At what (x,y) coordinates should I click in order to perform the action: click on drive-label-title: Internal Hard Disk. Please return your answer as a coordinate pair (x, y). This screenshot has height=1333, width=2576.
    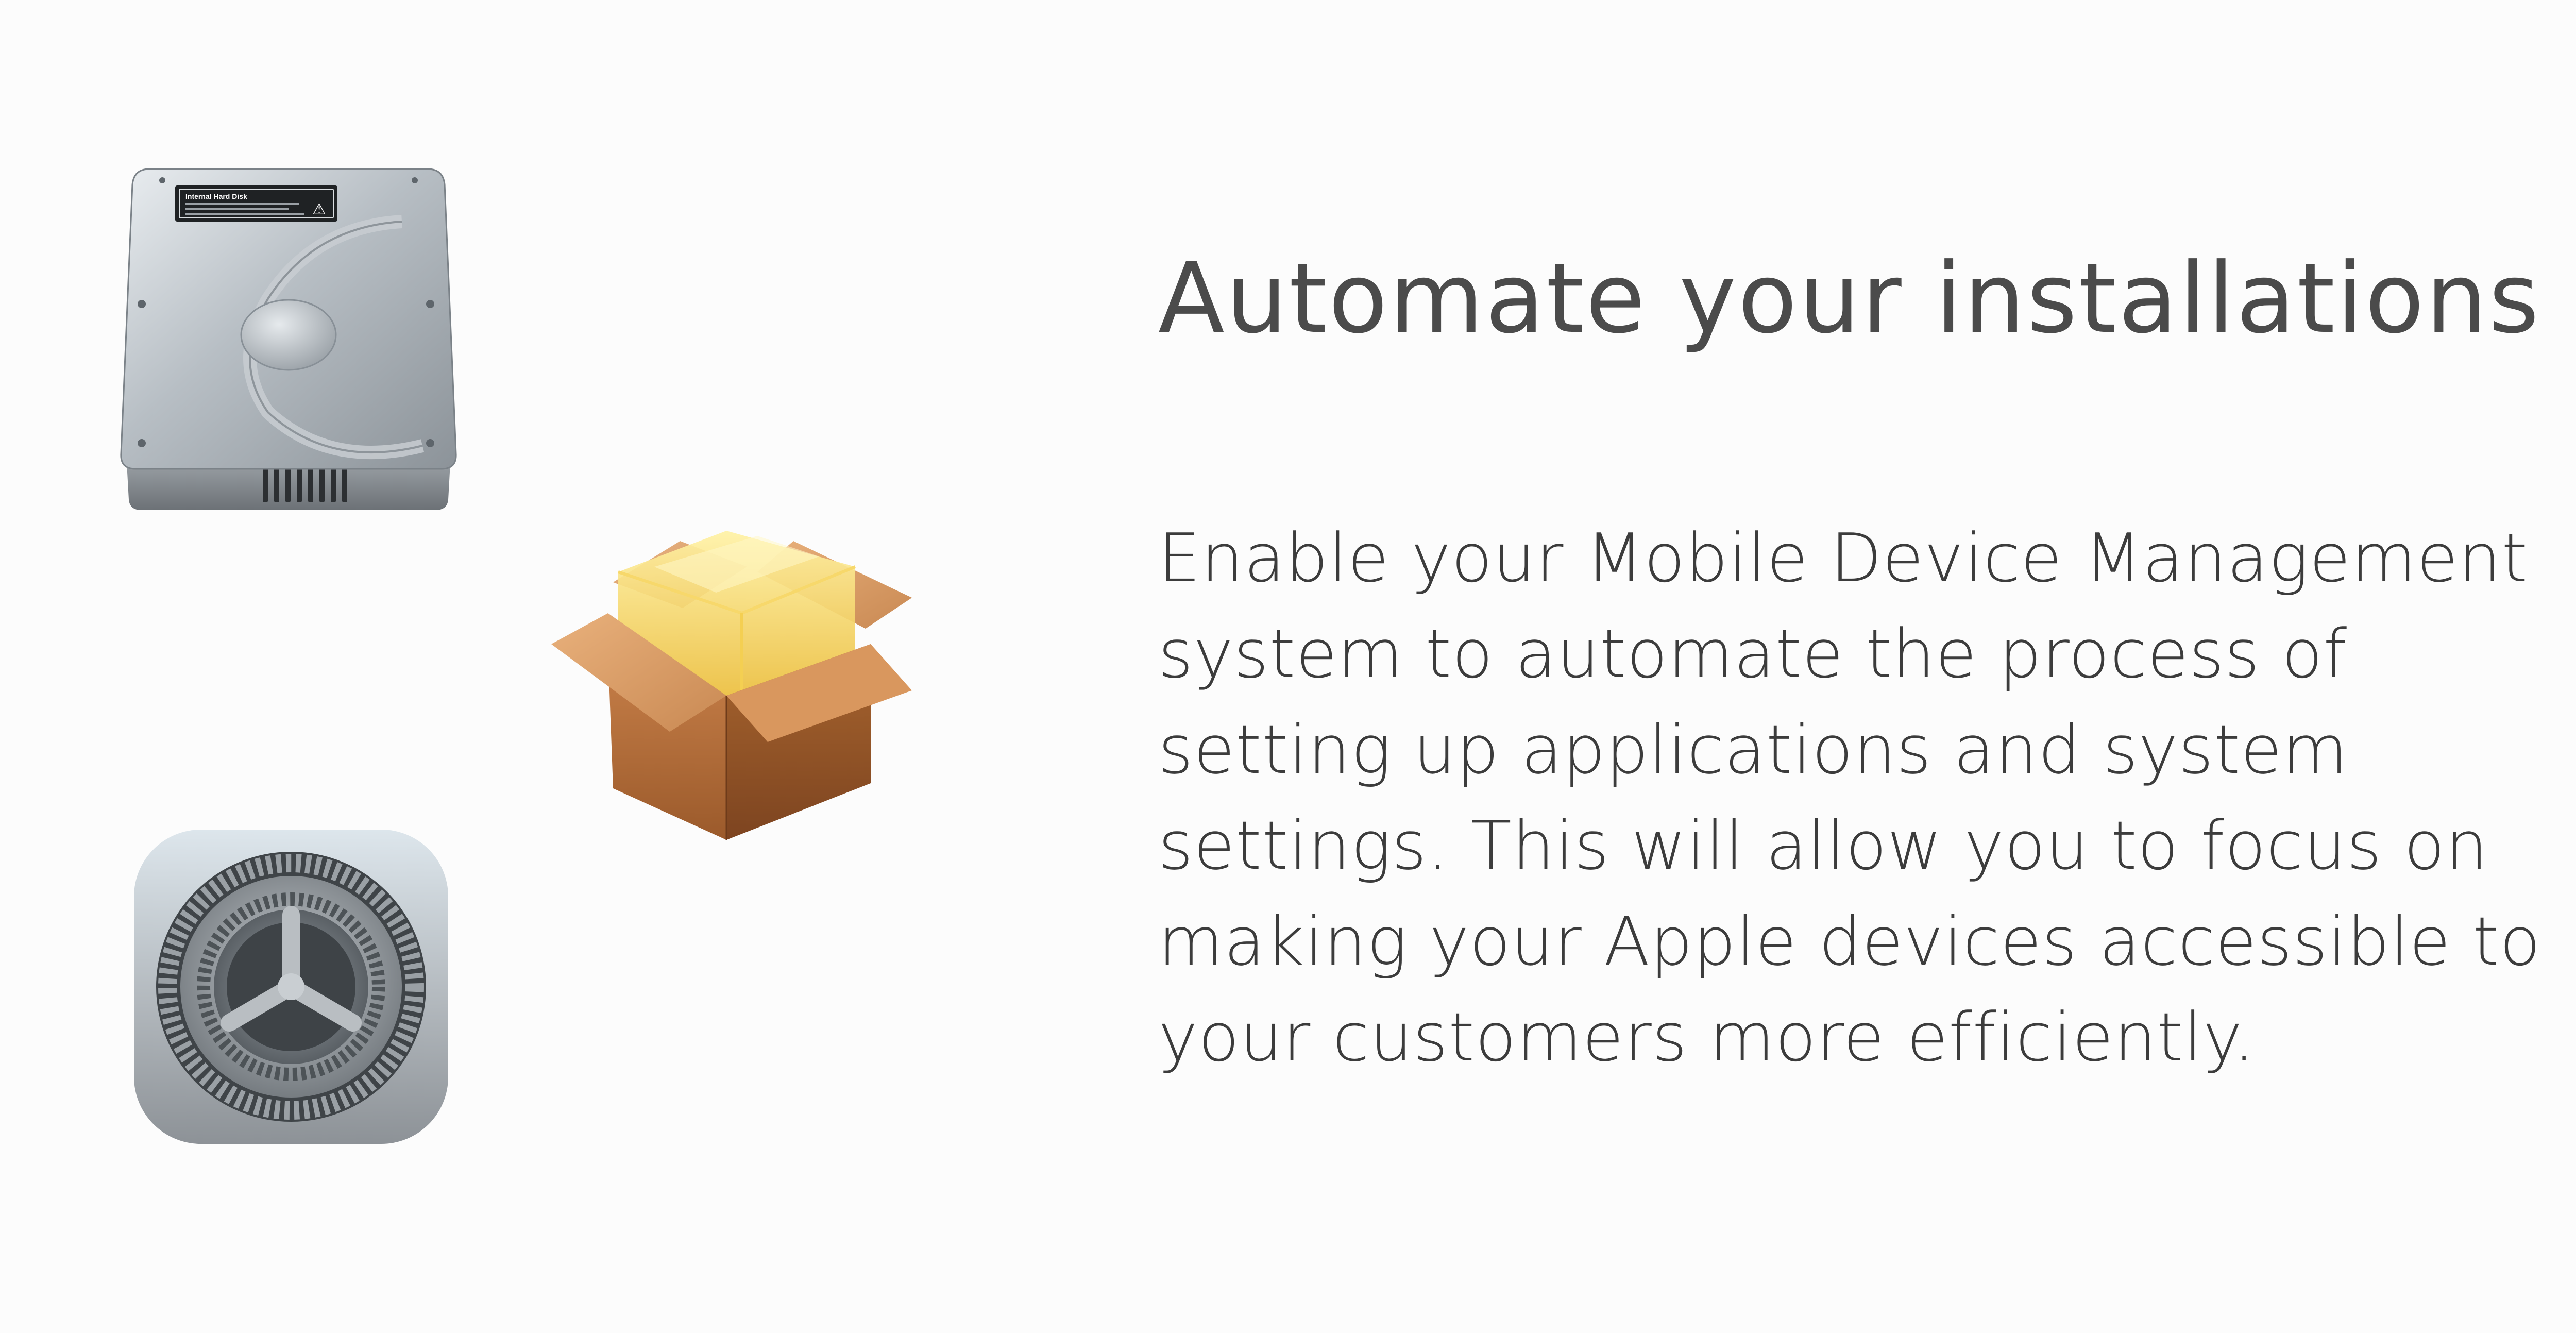
    Looking at the image, I should click on (216, 196).